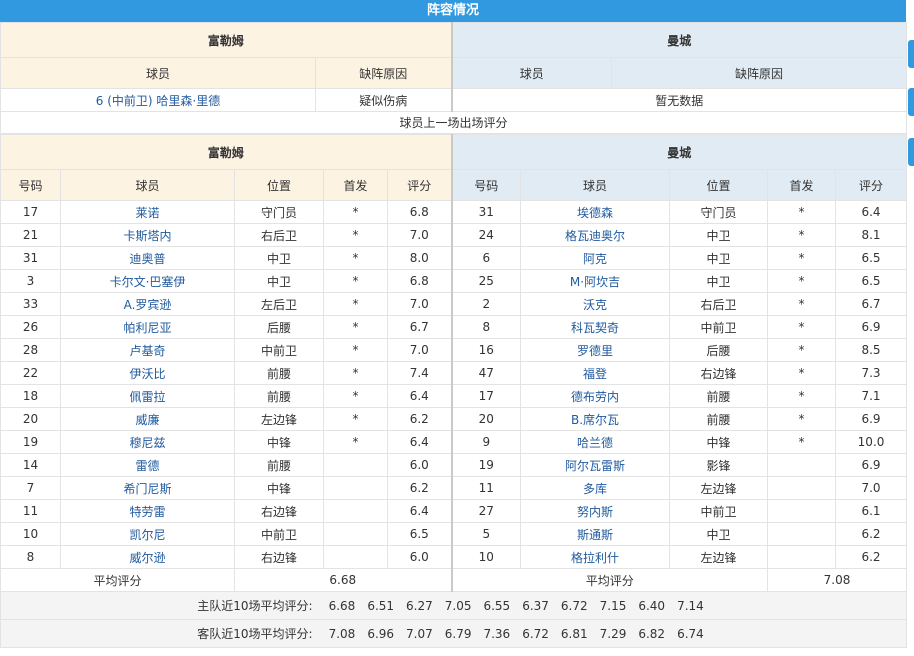  Describe the element at coordinates (147, 327) in the screenshot. I see `home-player-name-link: 帕利尼亚` at that location.